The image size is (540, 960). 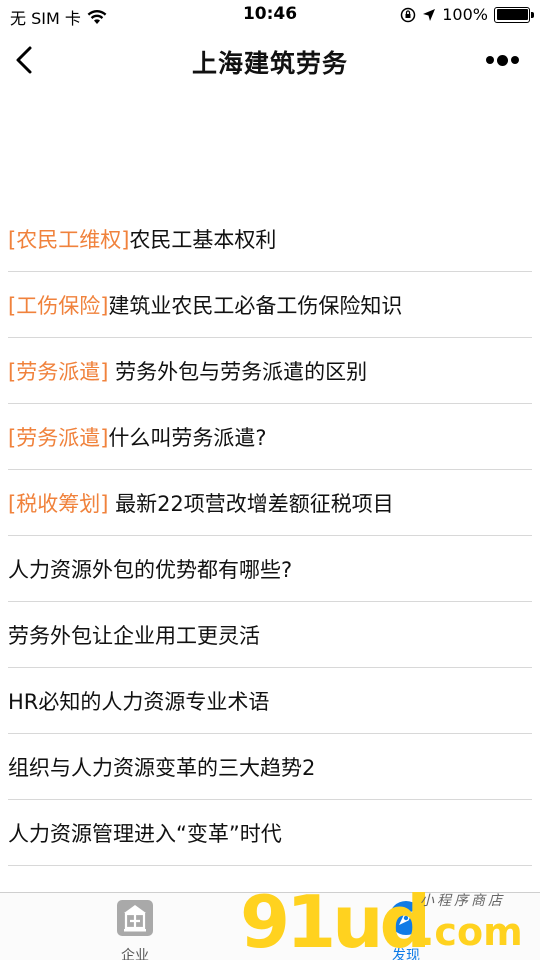 I want to click on article-tag: [工伤保险], so click(x=58, y=305).